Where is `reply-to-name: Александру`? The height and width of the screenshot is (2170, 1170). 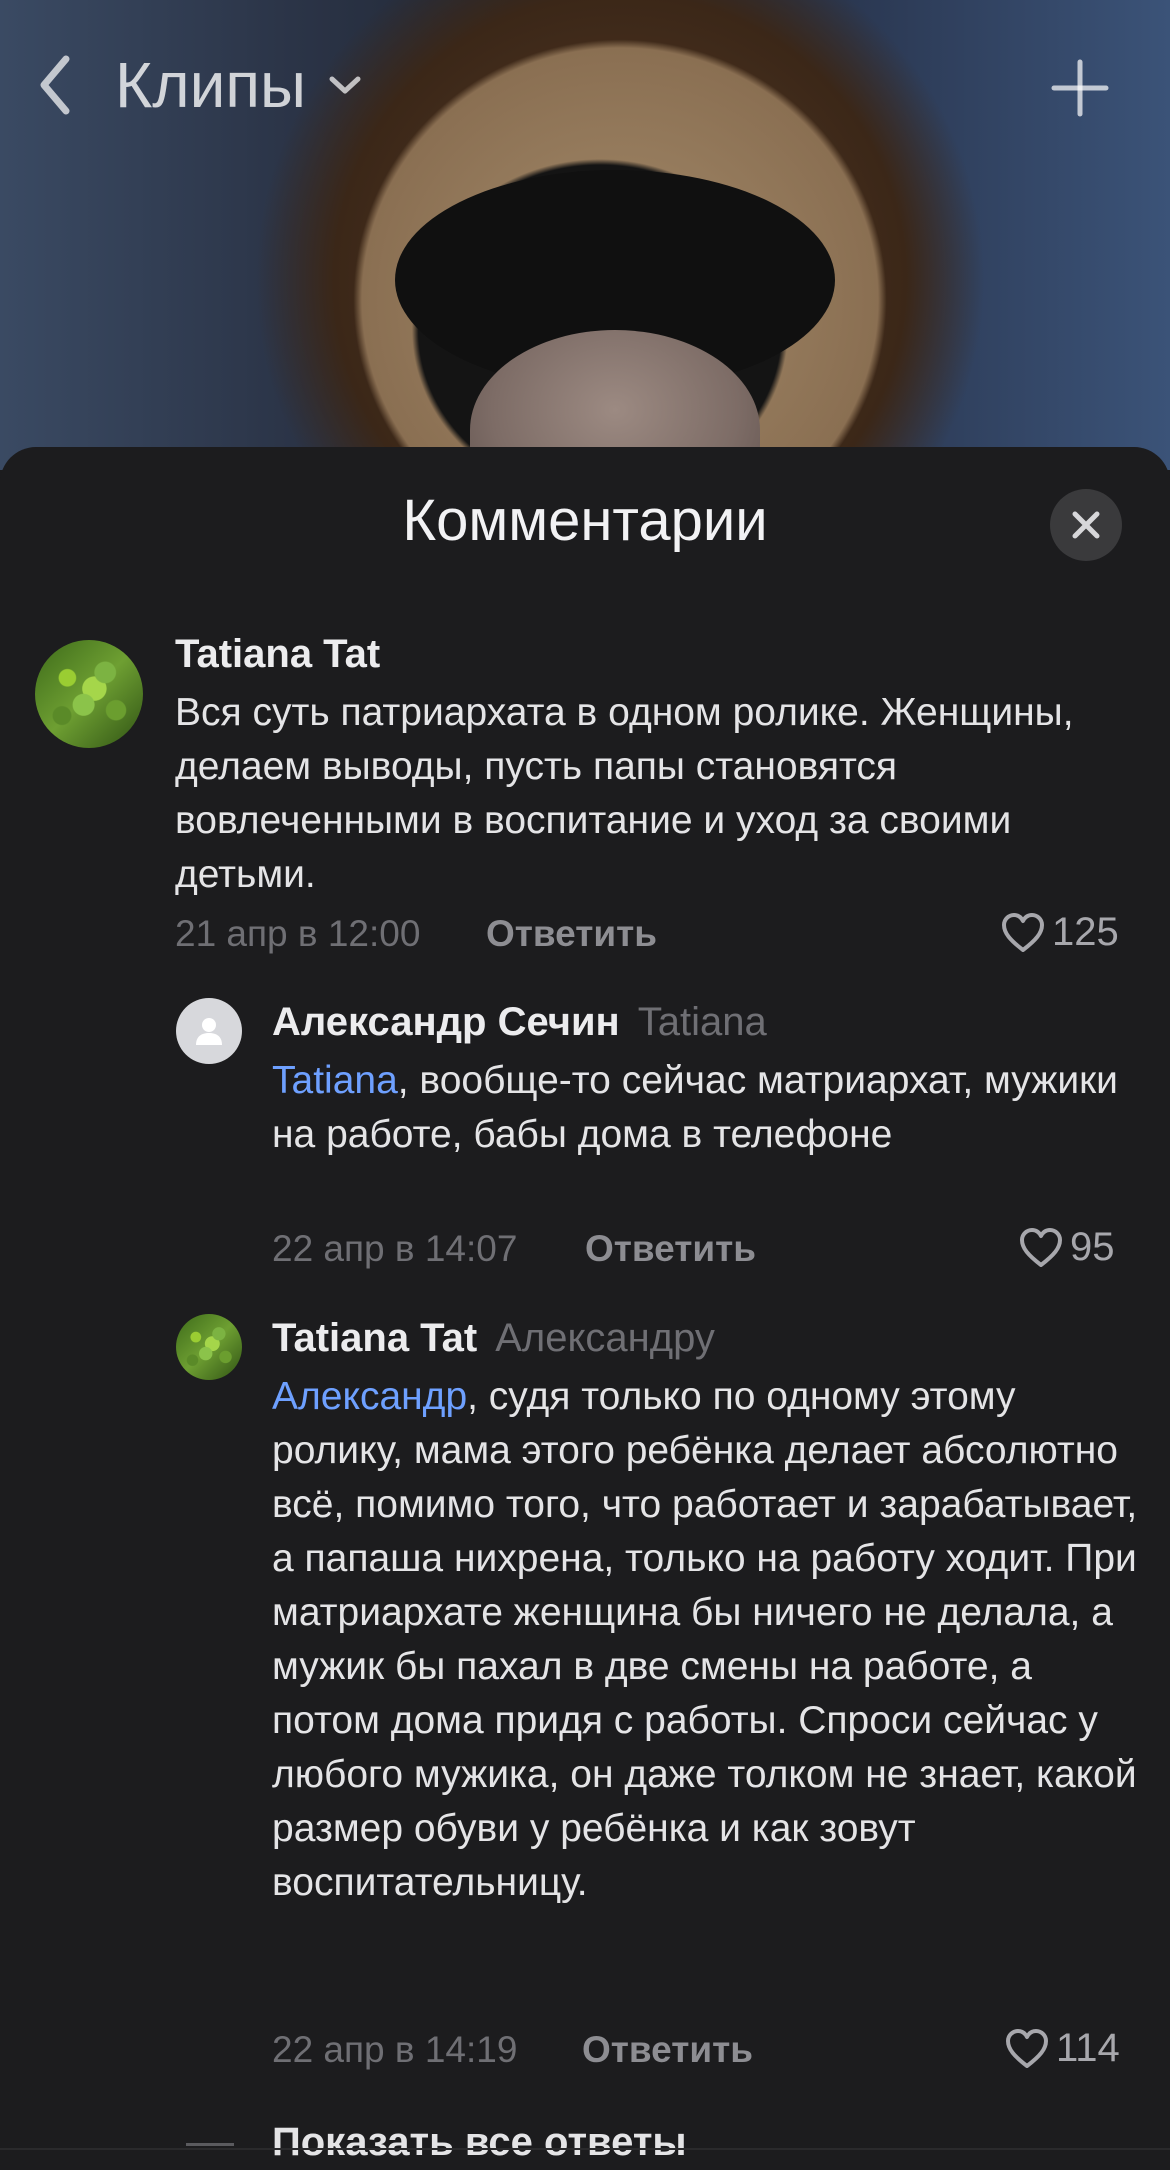
reply-to-name: Александру is located at coordinates (605, 1338).